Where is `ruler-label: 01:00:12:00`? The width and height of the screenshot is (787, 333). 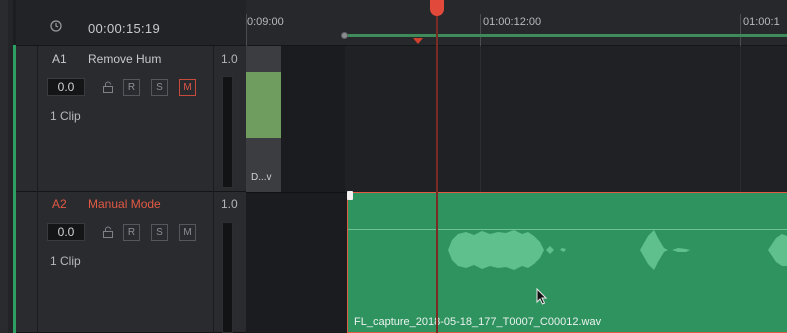 ruler-label: 01:00:12:00 is located at coordinates (512, 22).